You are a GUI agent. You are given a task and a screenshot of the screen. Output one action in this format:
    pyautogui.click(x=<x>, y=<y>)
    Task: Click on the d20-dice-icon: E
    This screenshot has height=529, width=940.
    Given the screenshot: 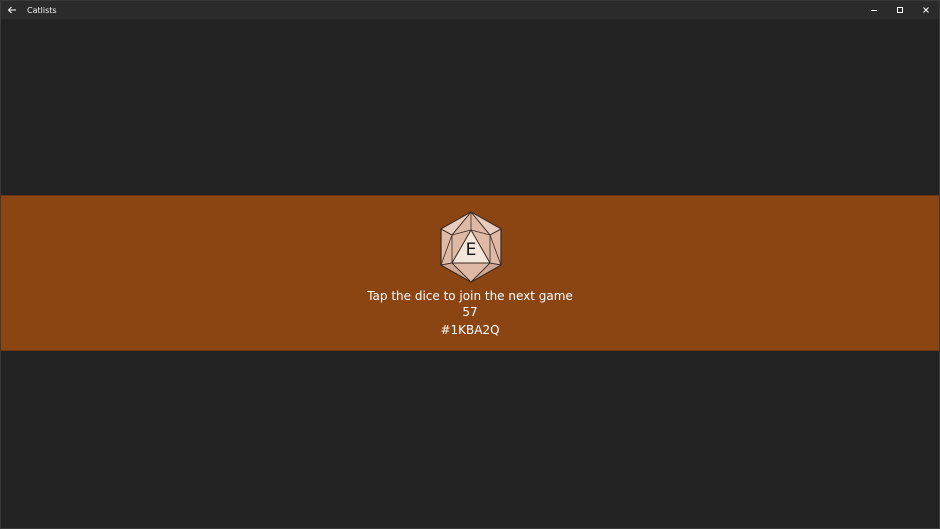 What is the action you would take?
    pyautogui.click(x=471, y=247)
    